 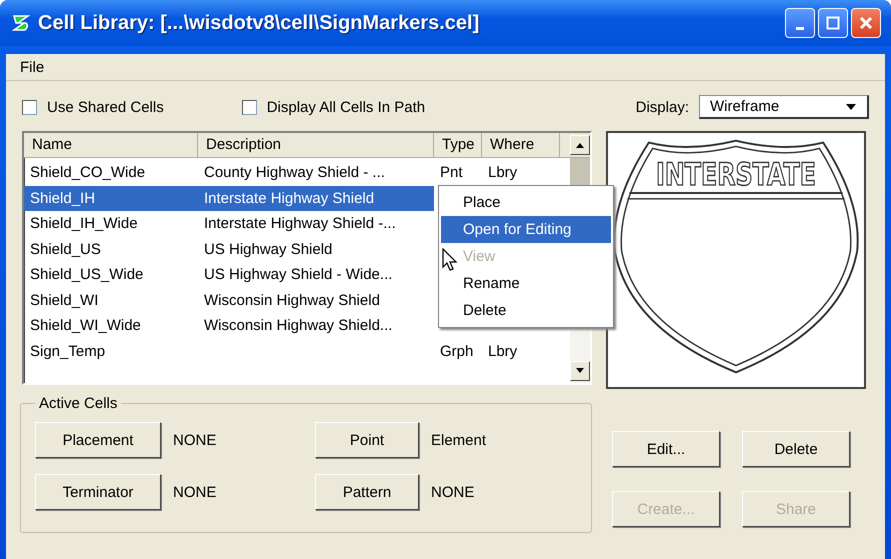 What do you see at coordinates (851, 106) in the screenshot?
I see `caret-icon` at bounding box center [851, 106].